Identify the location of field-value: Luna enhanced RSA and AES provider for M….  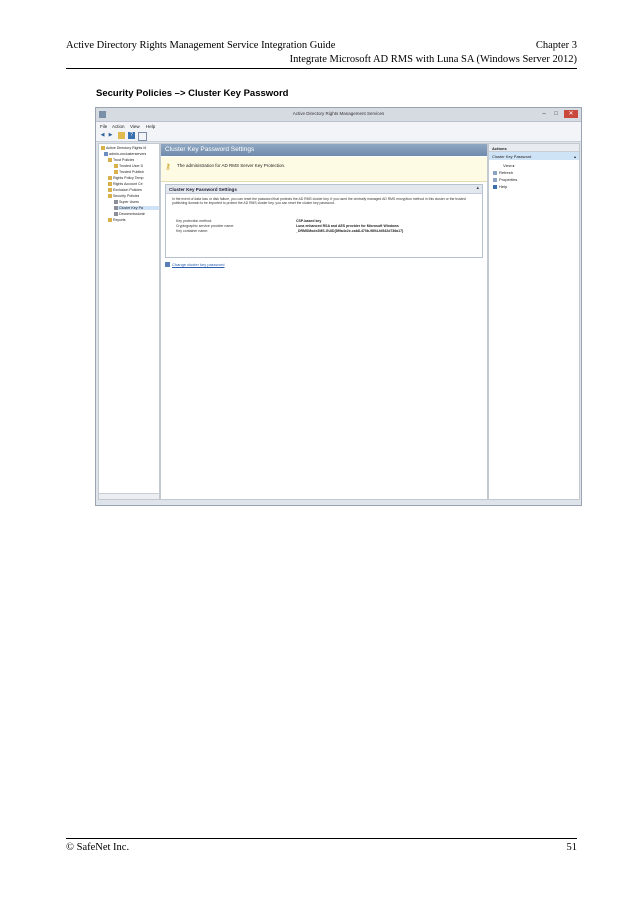
(347, 226).